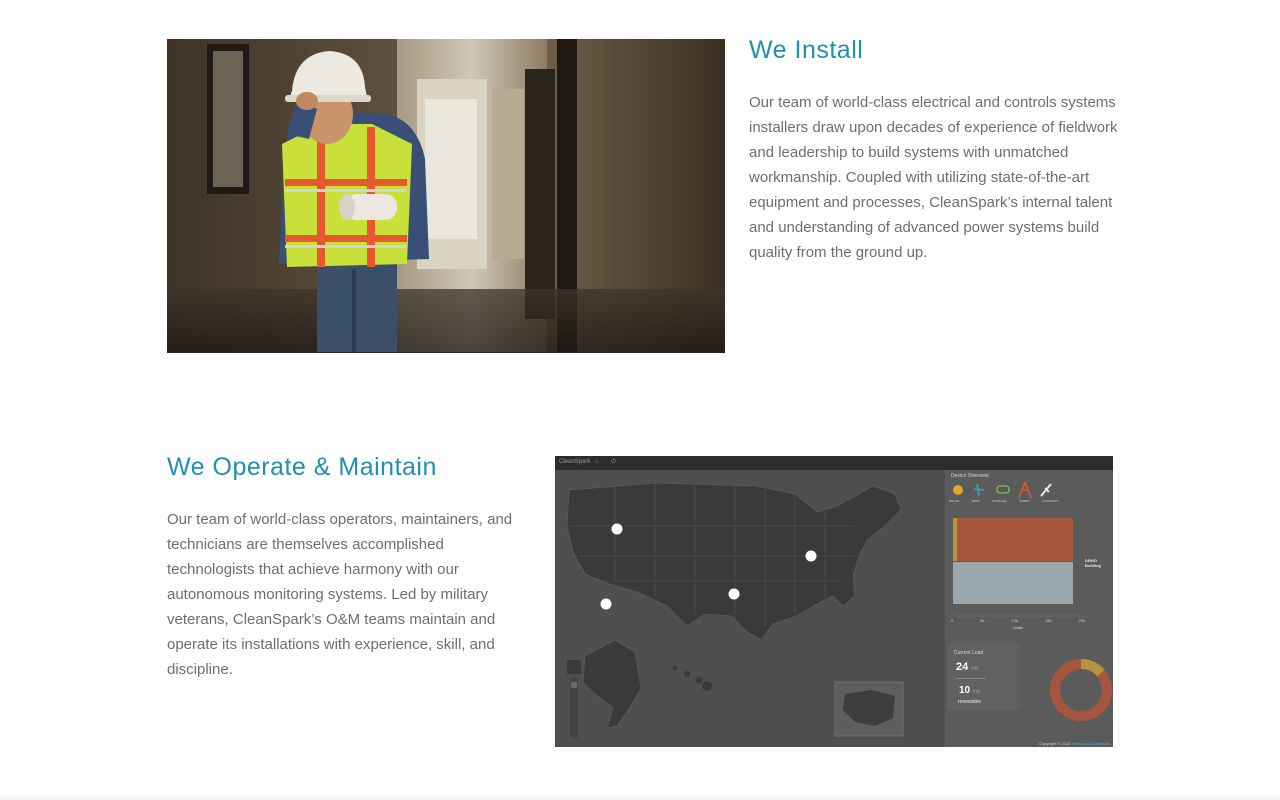  I want to click on axis-ticks: 0 5k 10k 15k 20k, so click(1018, 620).